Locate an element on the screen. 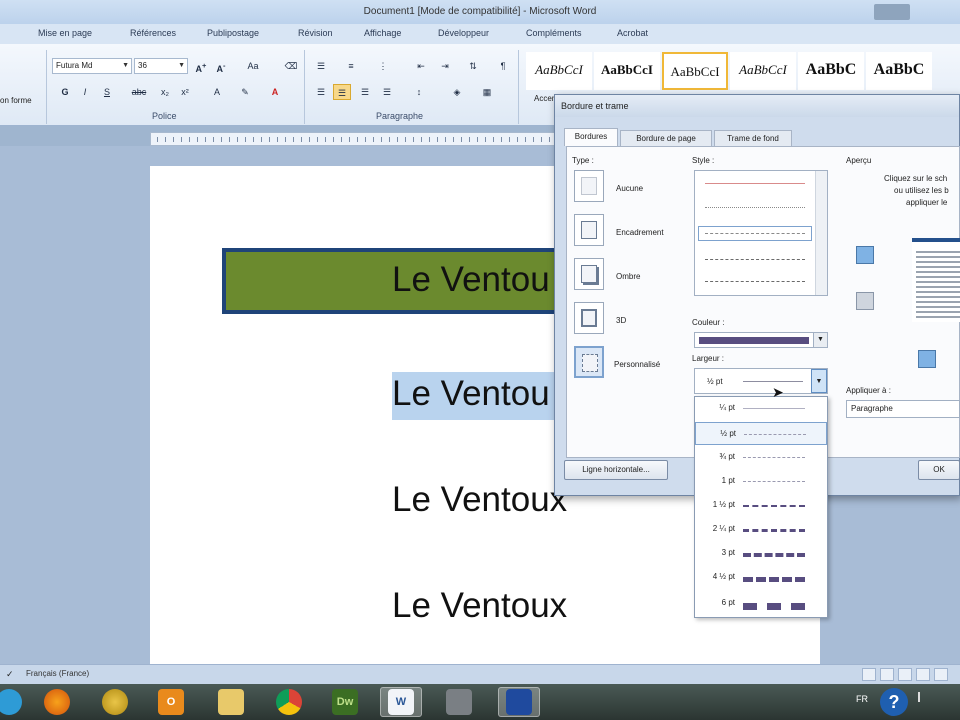 This screenshot has height=720, width=960. strikethrough-icon: abc is located at coordinates (139, 92).